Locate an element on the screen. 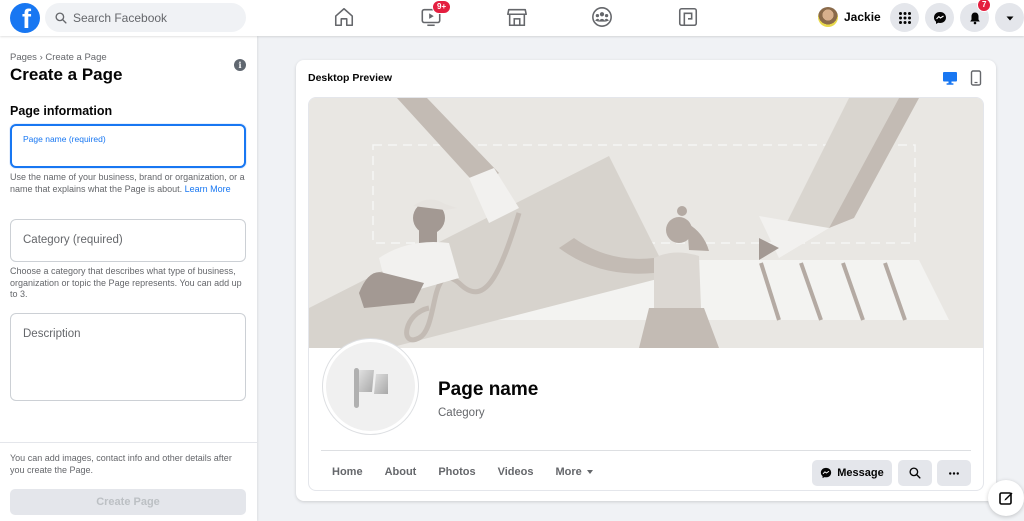 The image size is (1024, 521). search-page-button is located at coordinates (915, 473).